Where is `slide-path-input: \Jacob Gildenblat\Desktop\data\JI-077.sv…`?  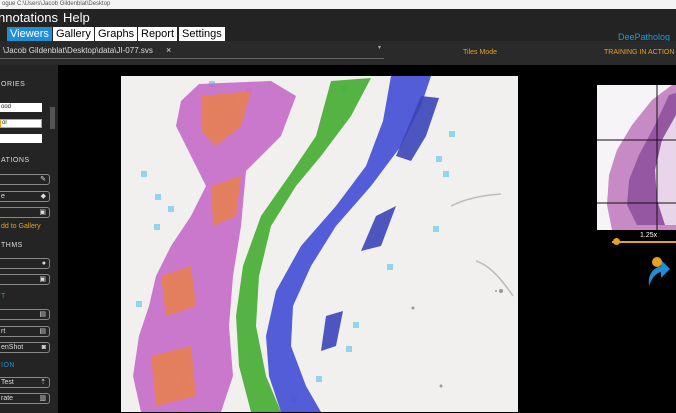
slide-path-input: \Jacob Gildenblat\Desktop\data\JI-077.sv… is located at coordinates (78, 50).